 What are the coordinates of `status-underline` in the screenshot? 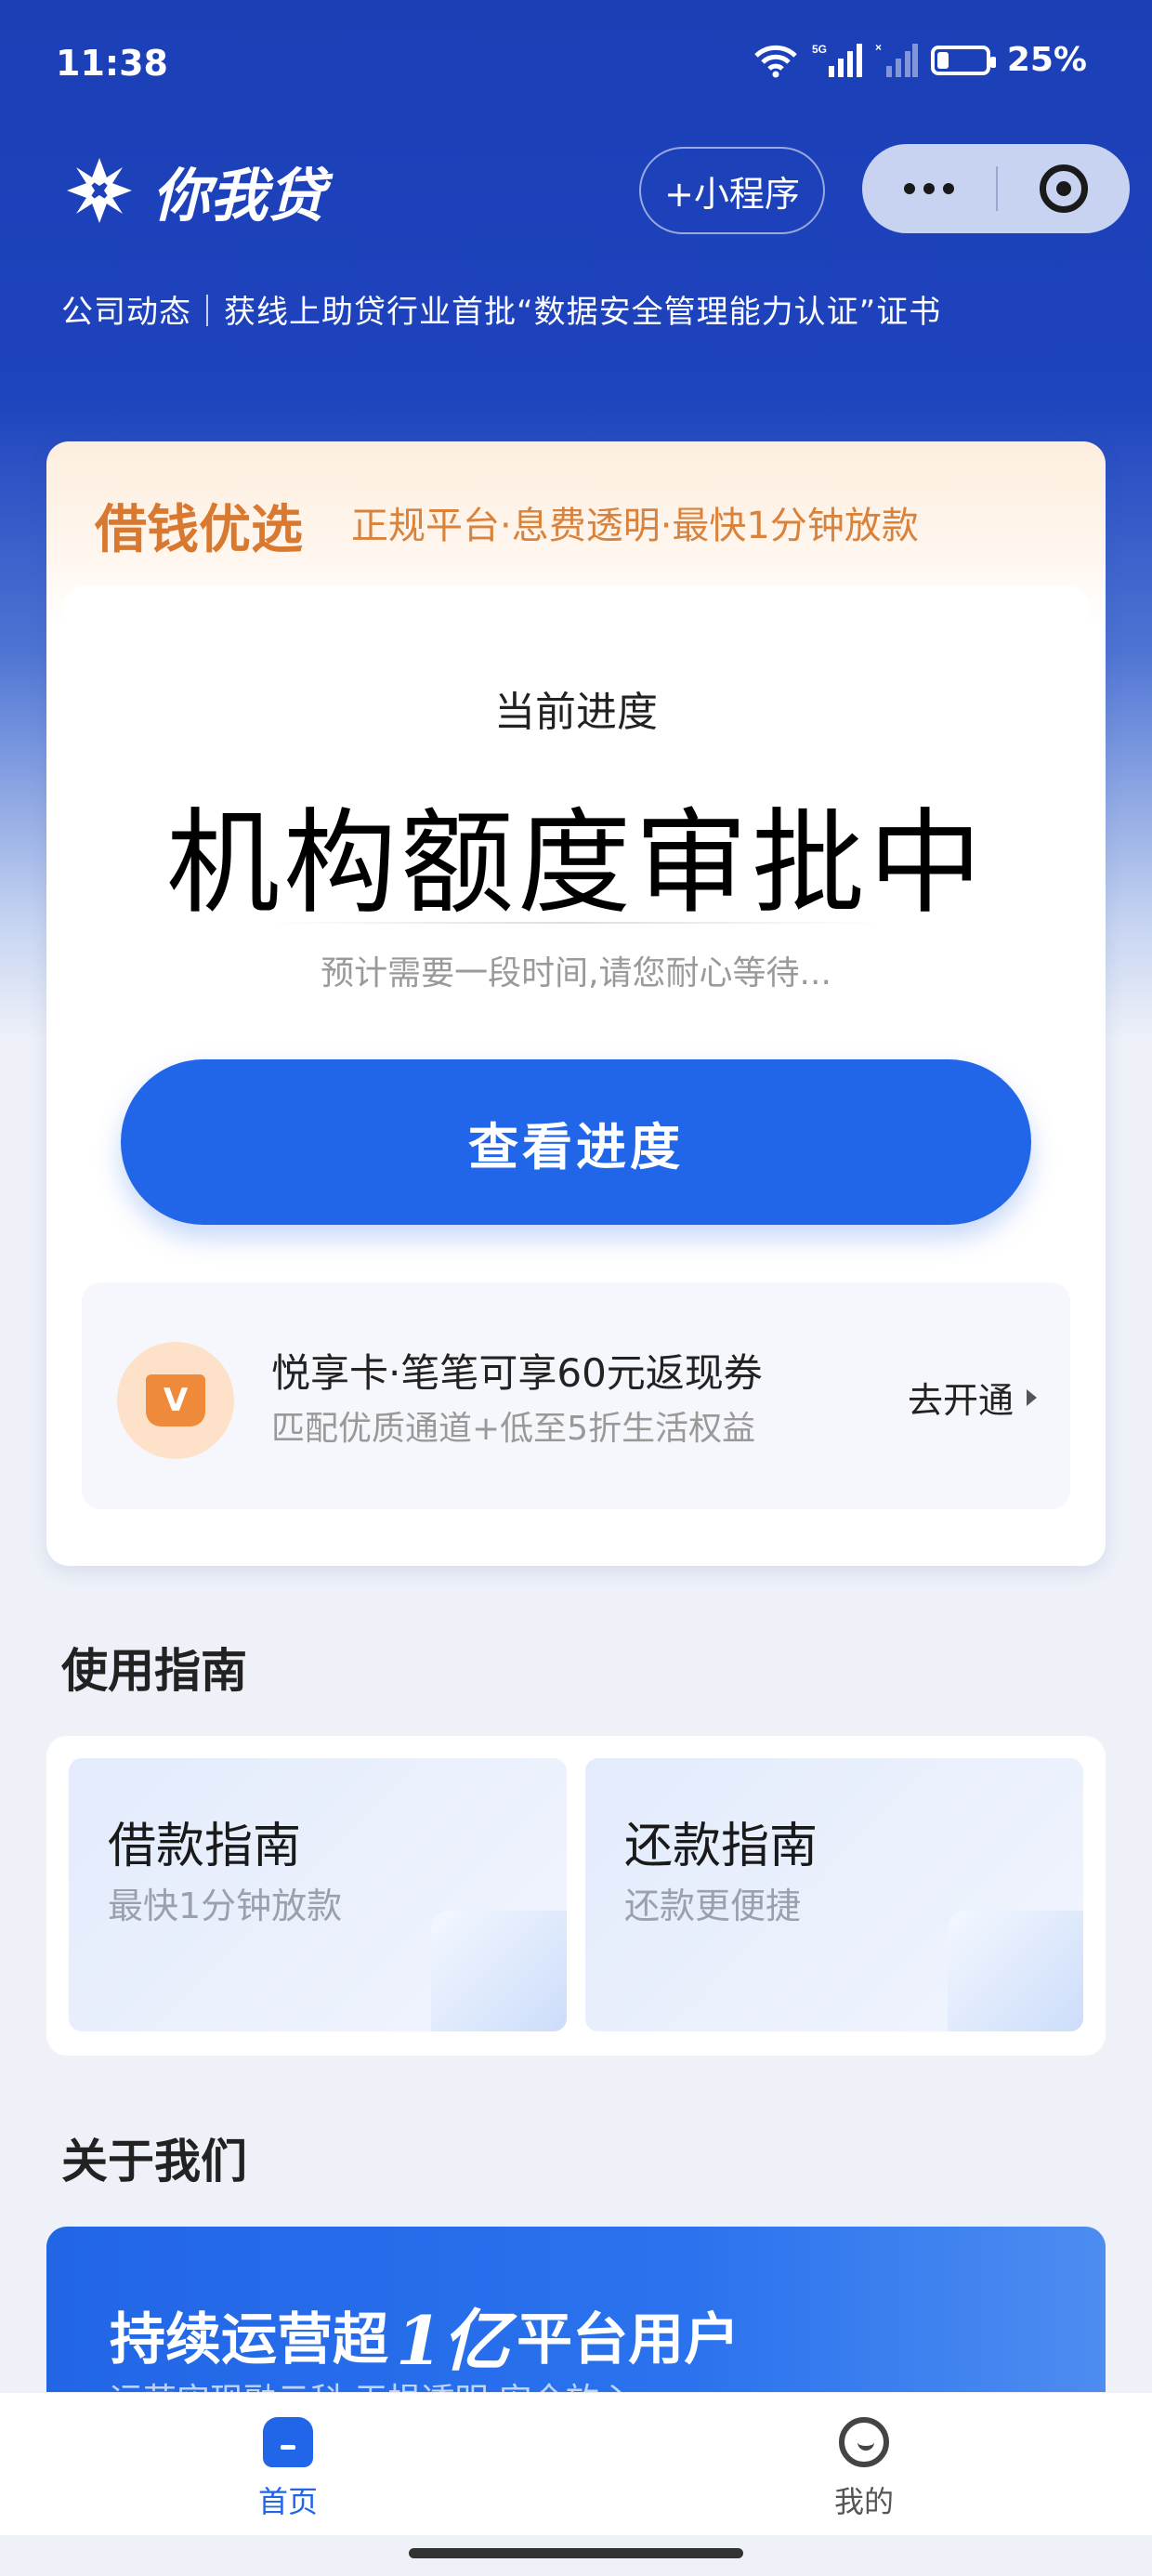 It's located at (574, 923).